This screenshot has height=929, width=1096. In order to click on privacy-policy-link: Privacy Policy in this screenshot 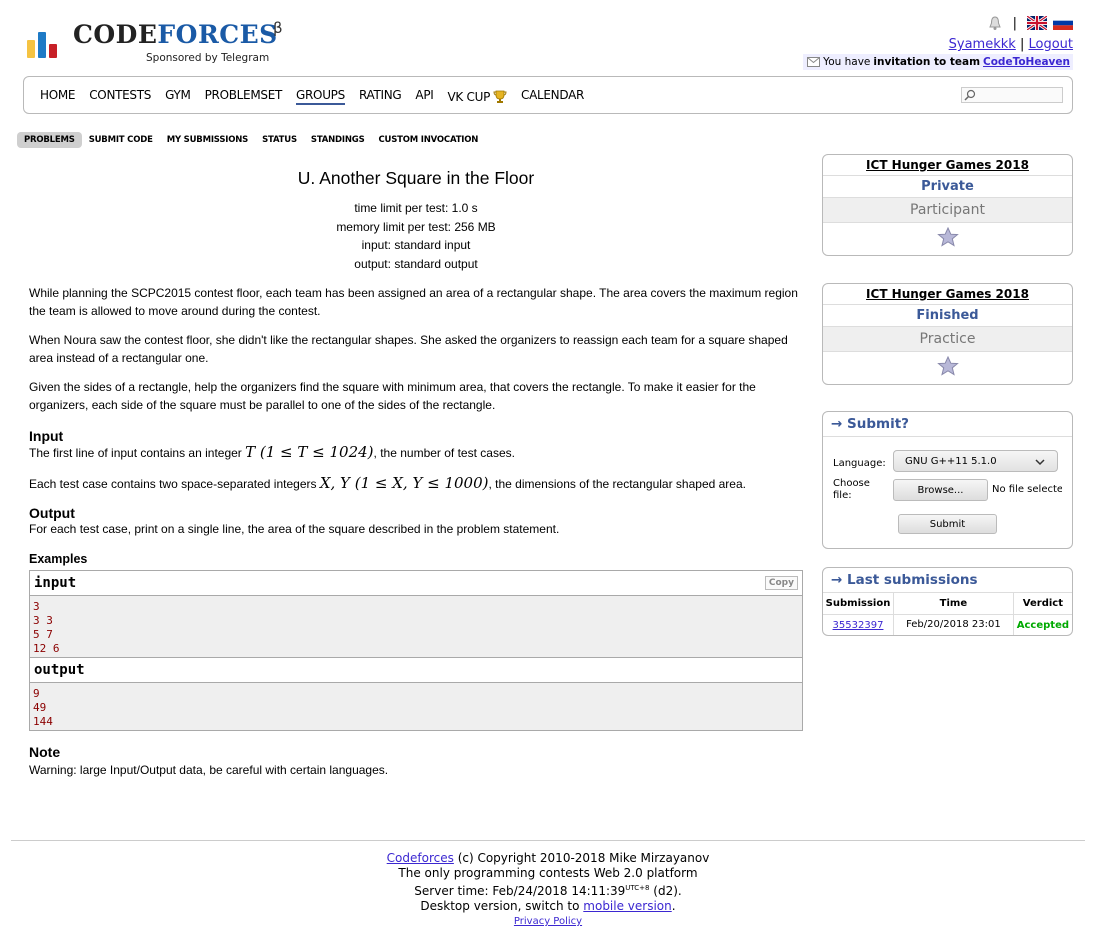, I will do `click(548, 921)`.